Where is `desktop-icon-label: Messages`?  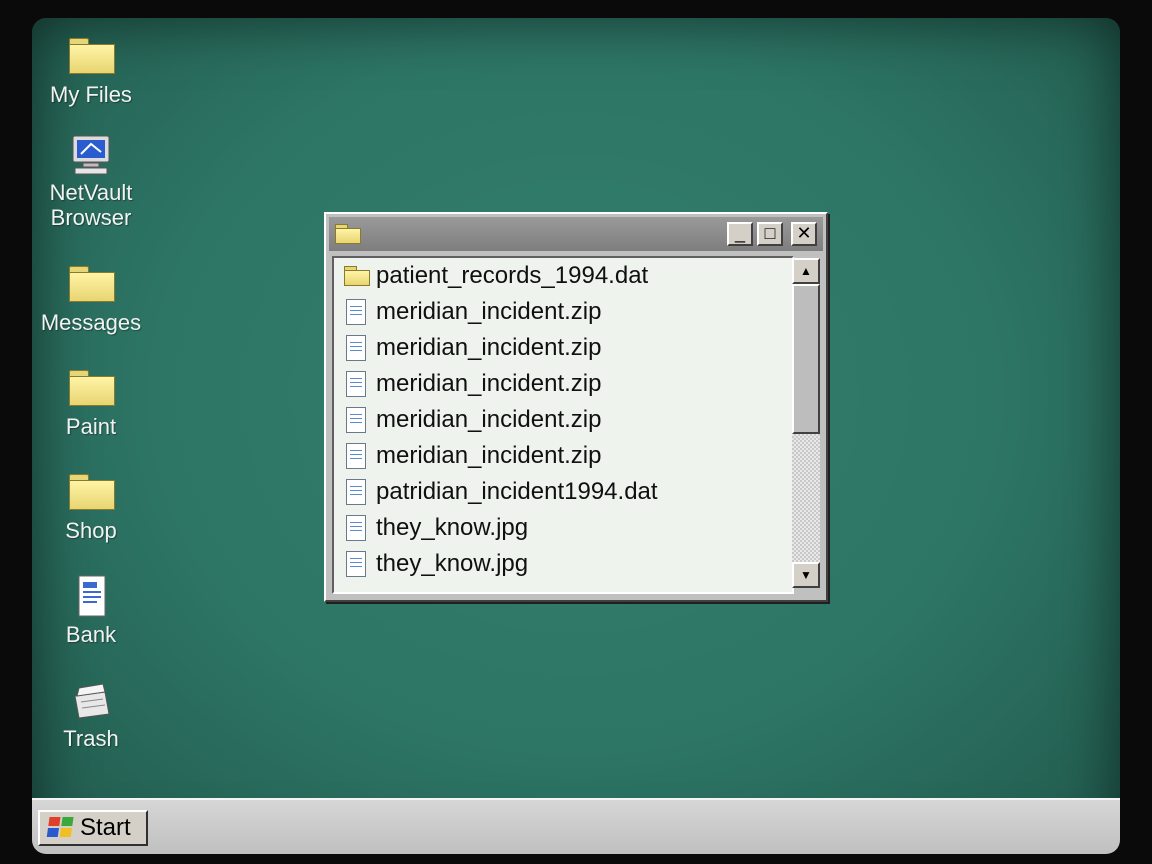 desktop-icon-label: Messages is located at coordinates (91, 322).